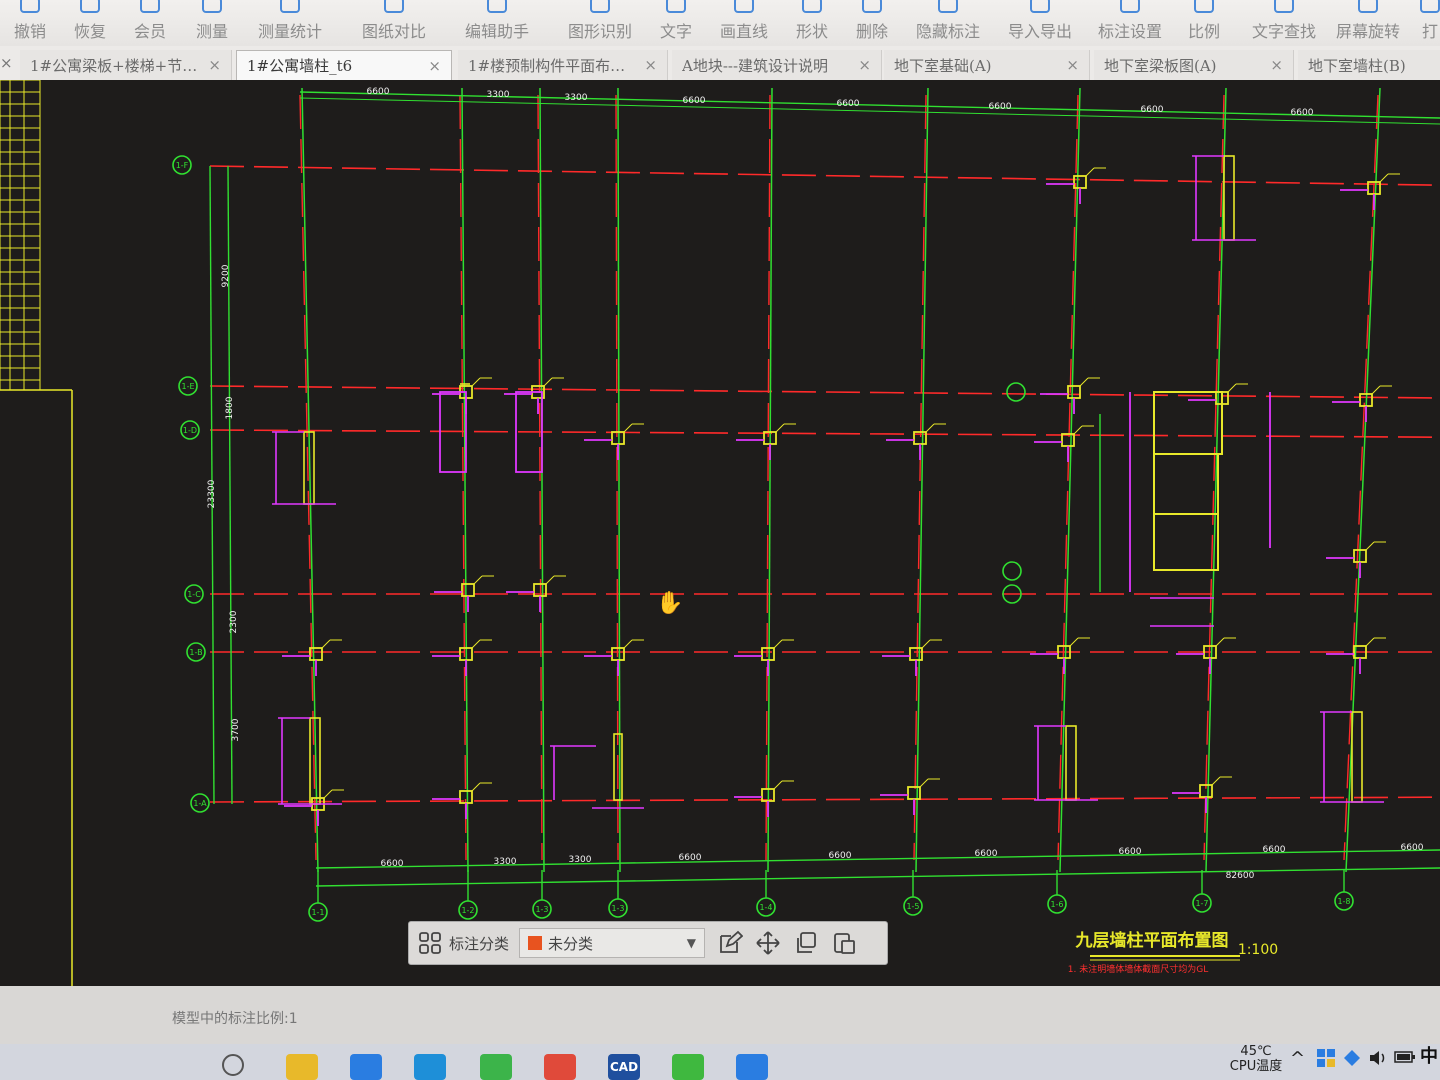  I want to click on toolbar-button-16: 文字查找, so click(1284, 23).